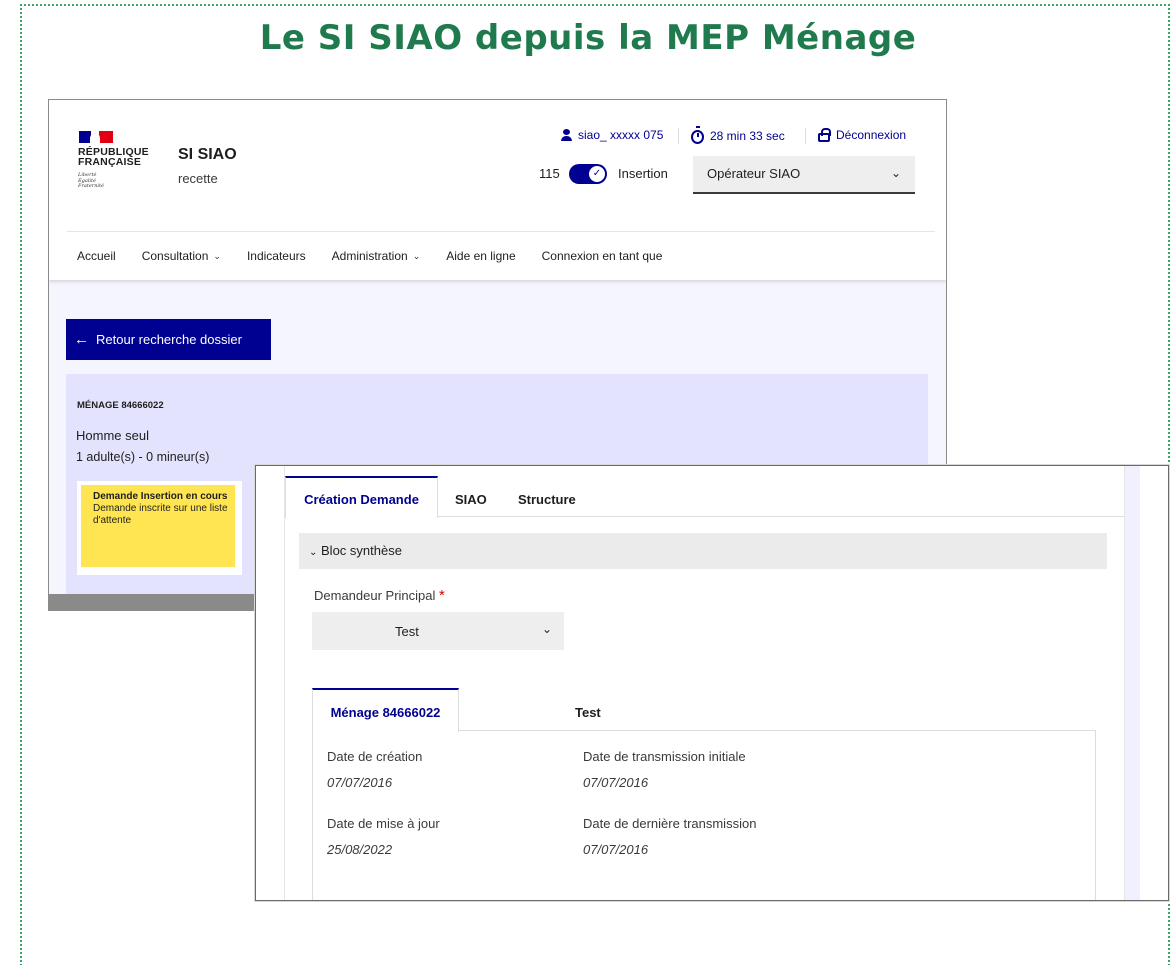 The image size is (1176, 965). Describe the element at coordinates (407, 631) in the screenshot. I see `demandeur-select-value: Test` at that location.